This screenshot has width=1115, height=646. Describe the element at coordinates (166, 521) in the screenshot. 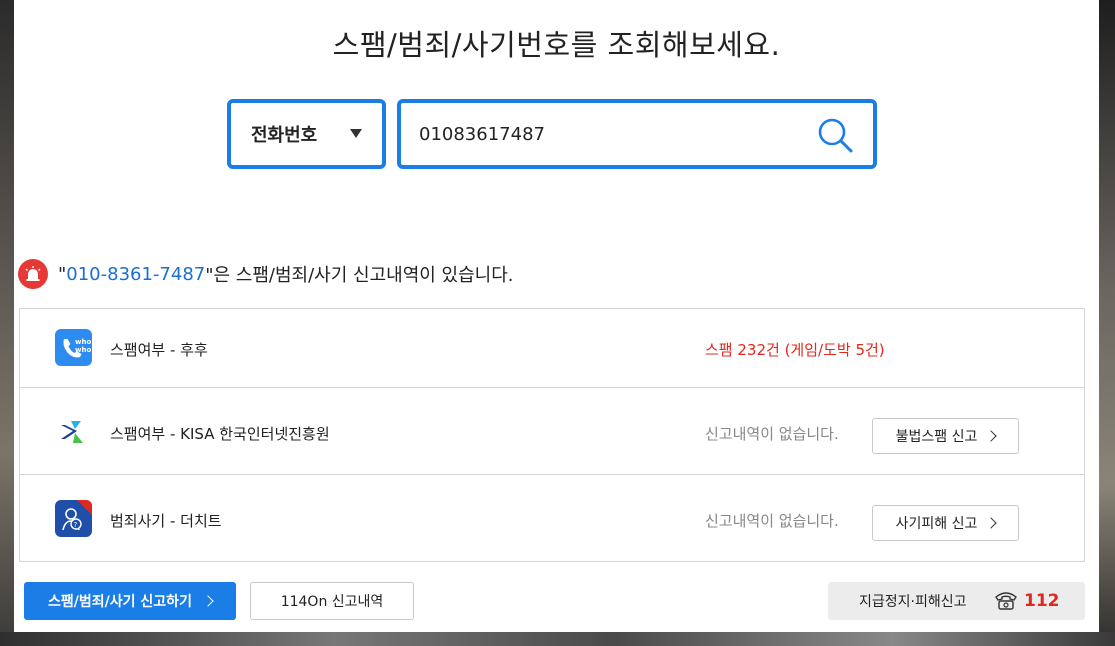

I see `result-label: 범죄사기 - 더치트` at that location.